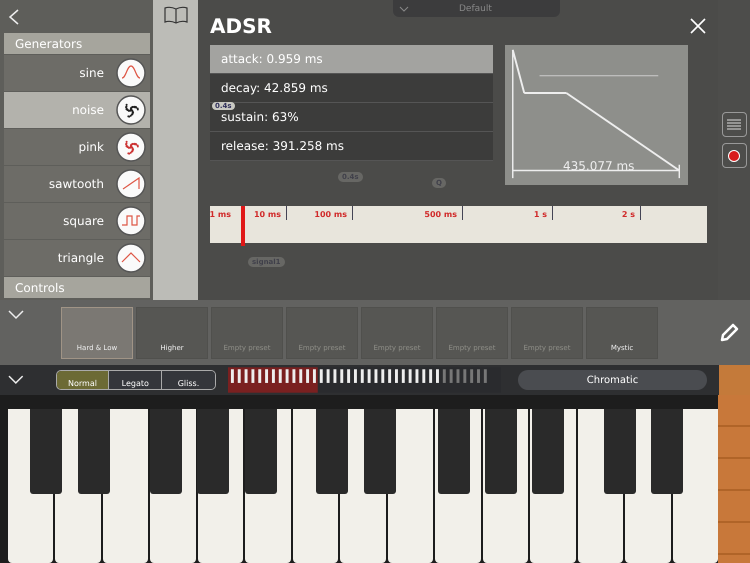  Describe the element at coordinates (77, 73) in the screenshot. I see `generator-item: sine` at that location.